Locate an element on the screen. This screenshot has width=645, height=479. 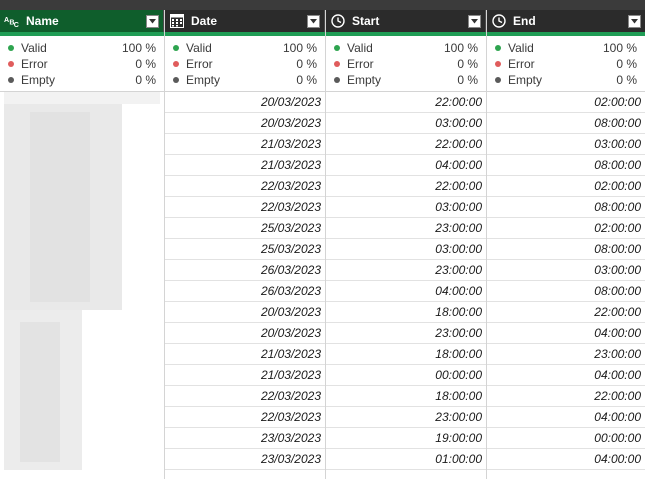
column-profile-start: Valid 100 % Error 0 % Empty 0 % is located at coordinates (406, 64).